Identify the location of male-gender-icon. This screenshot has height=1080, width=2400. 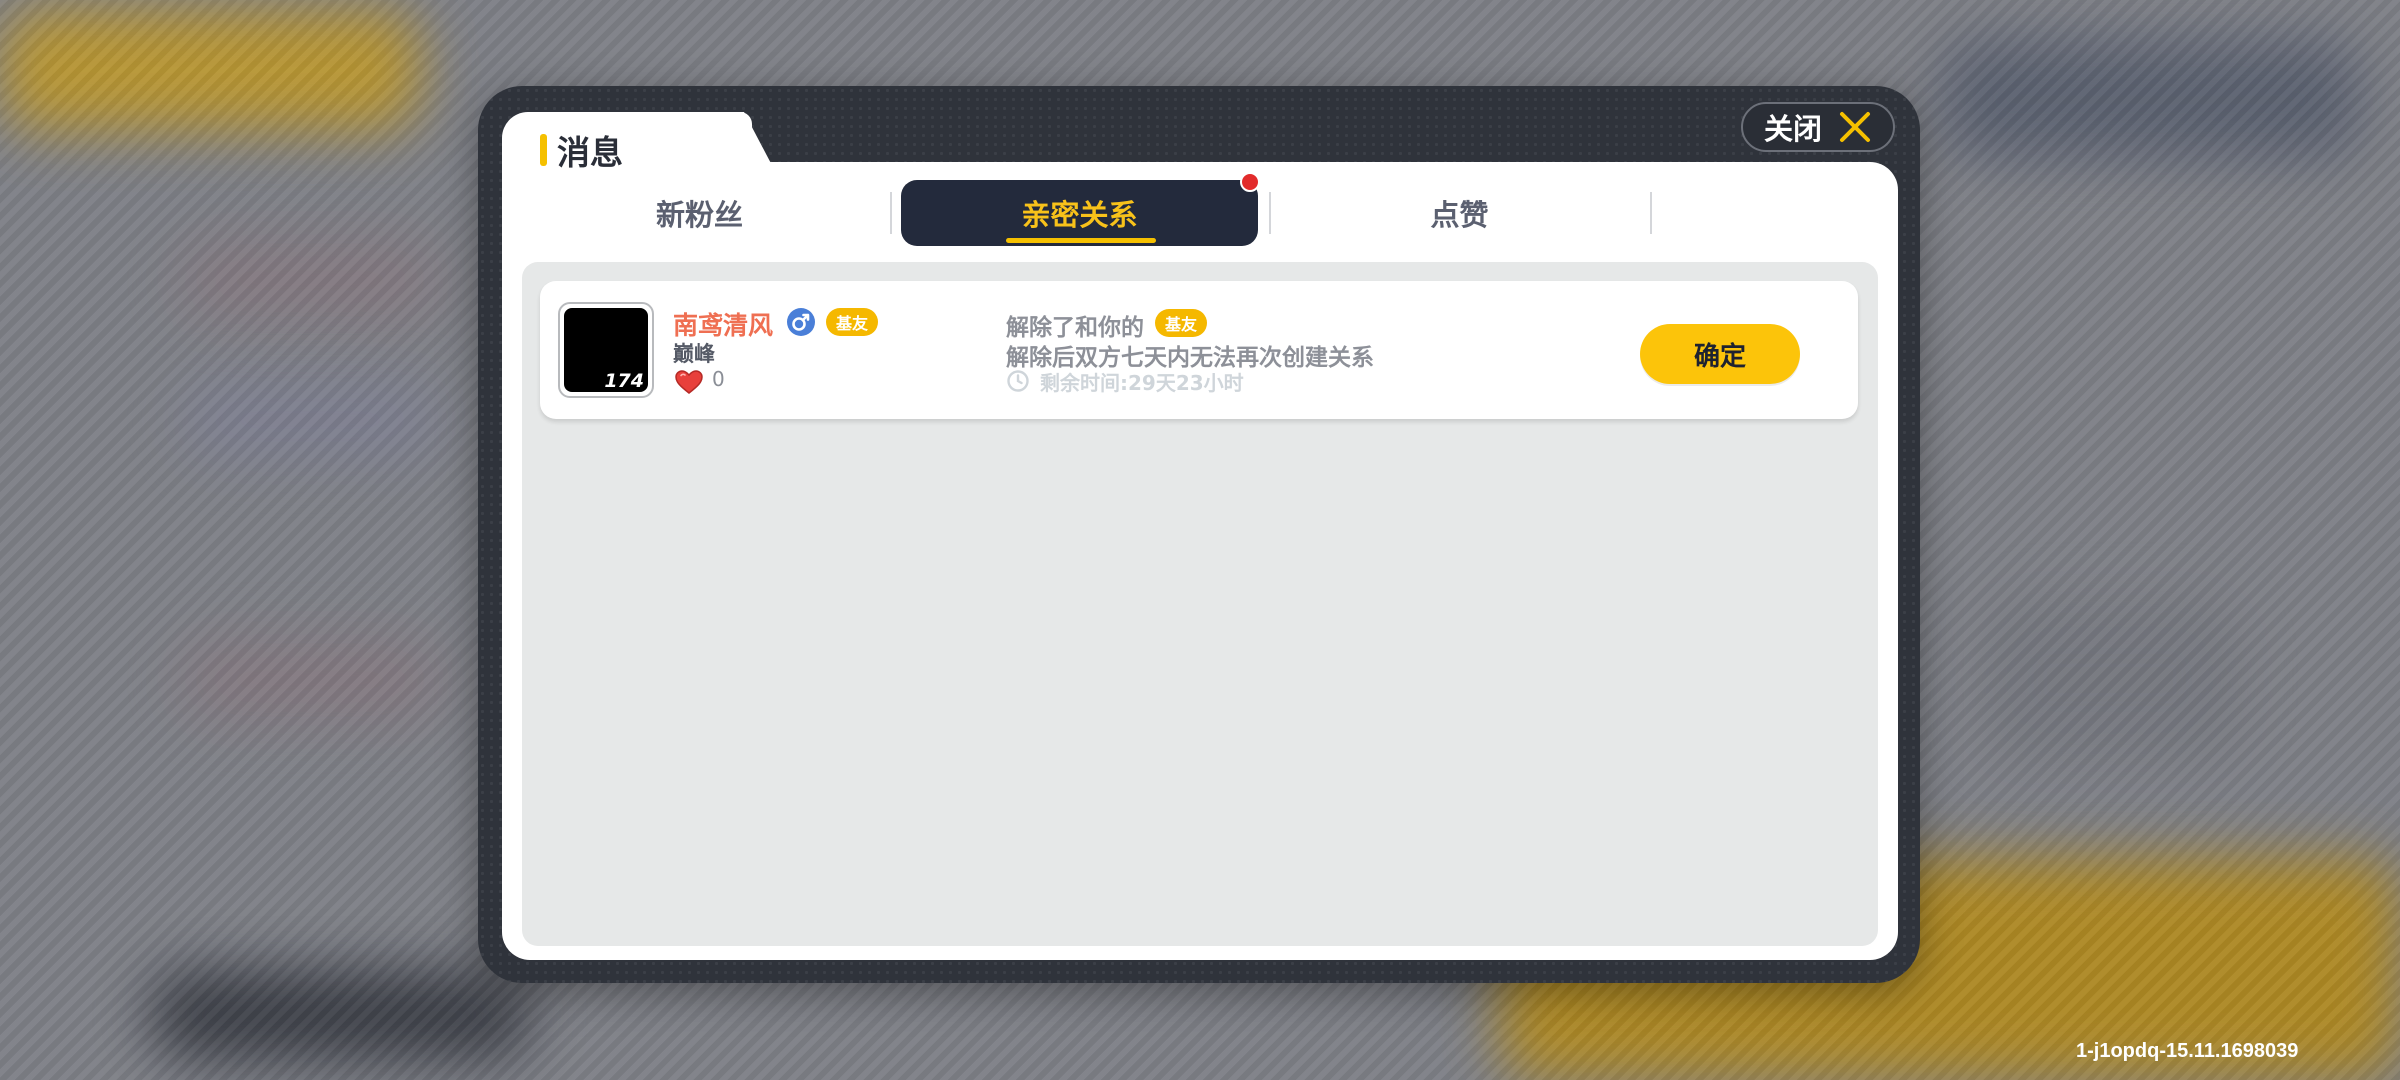
(801, 322).